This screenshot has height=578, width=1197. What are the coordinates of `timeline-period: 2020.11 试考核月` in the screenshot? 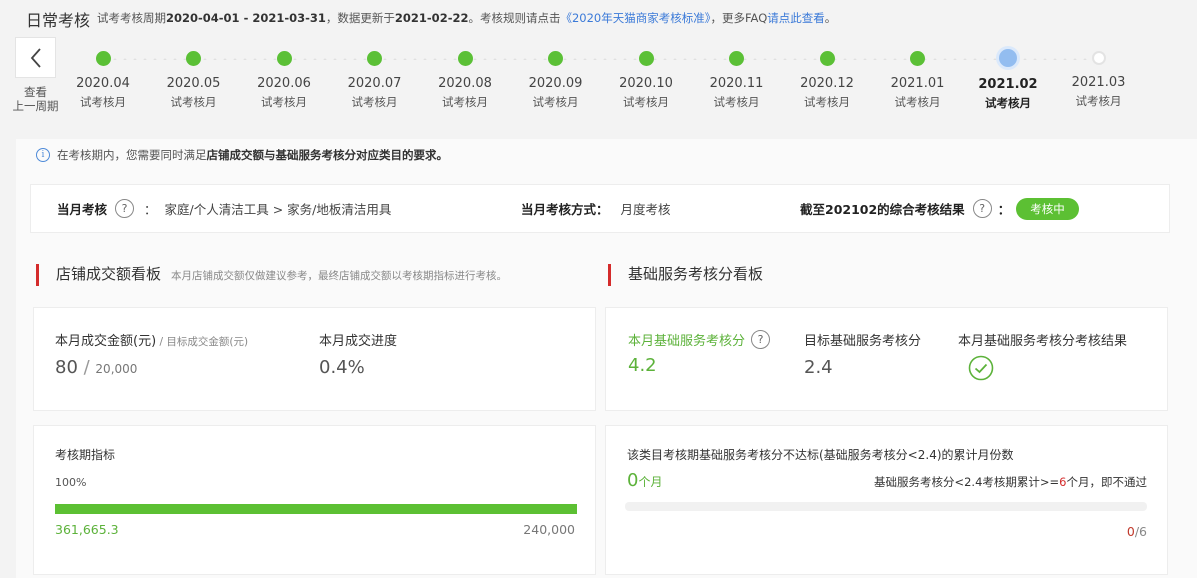 It's located at (737, 79).